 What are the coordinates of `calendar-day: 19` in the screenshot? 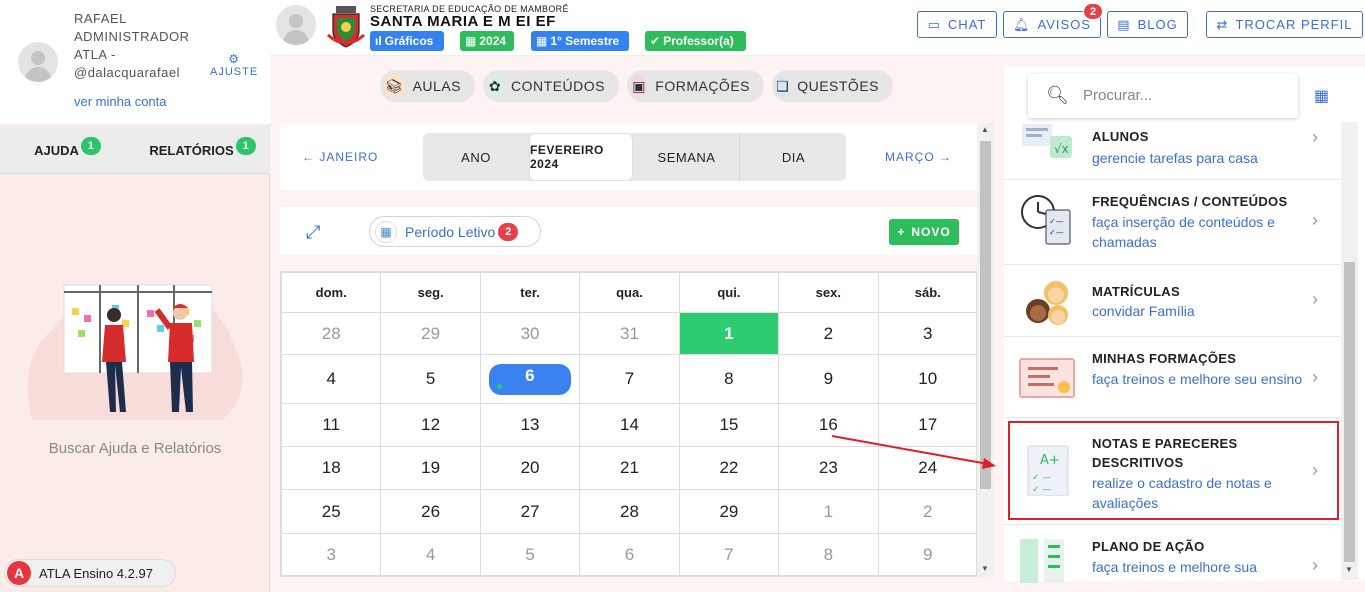 It's located at (430, 468).